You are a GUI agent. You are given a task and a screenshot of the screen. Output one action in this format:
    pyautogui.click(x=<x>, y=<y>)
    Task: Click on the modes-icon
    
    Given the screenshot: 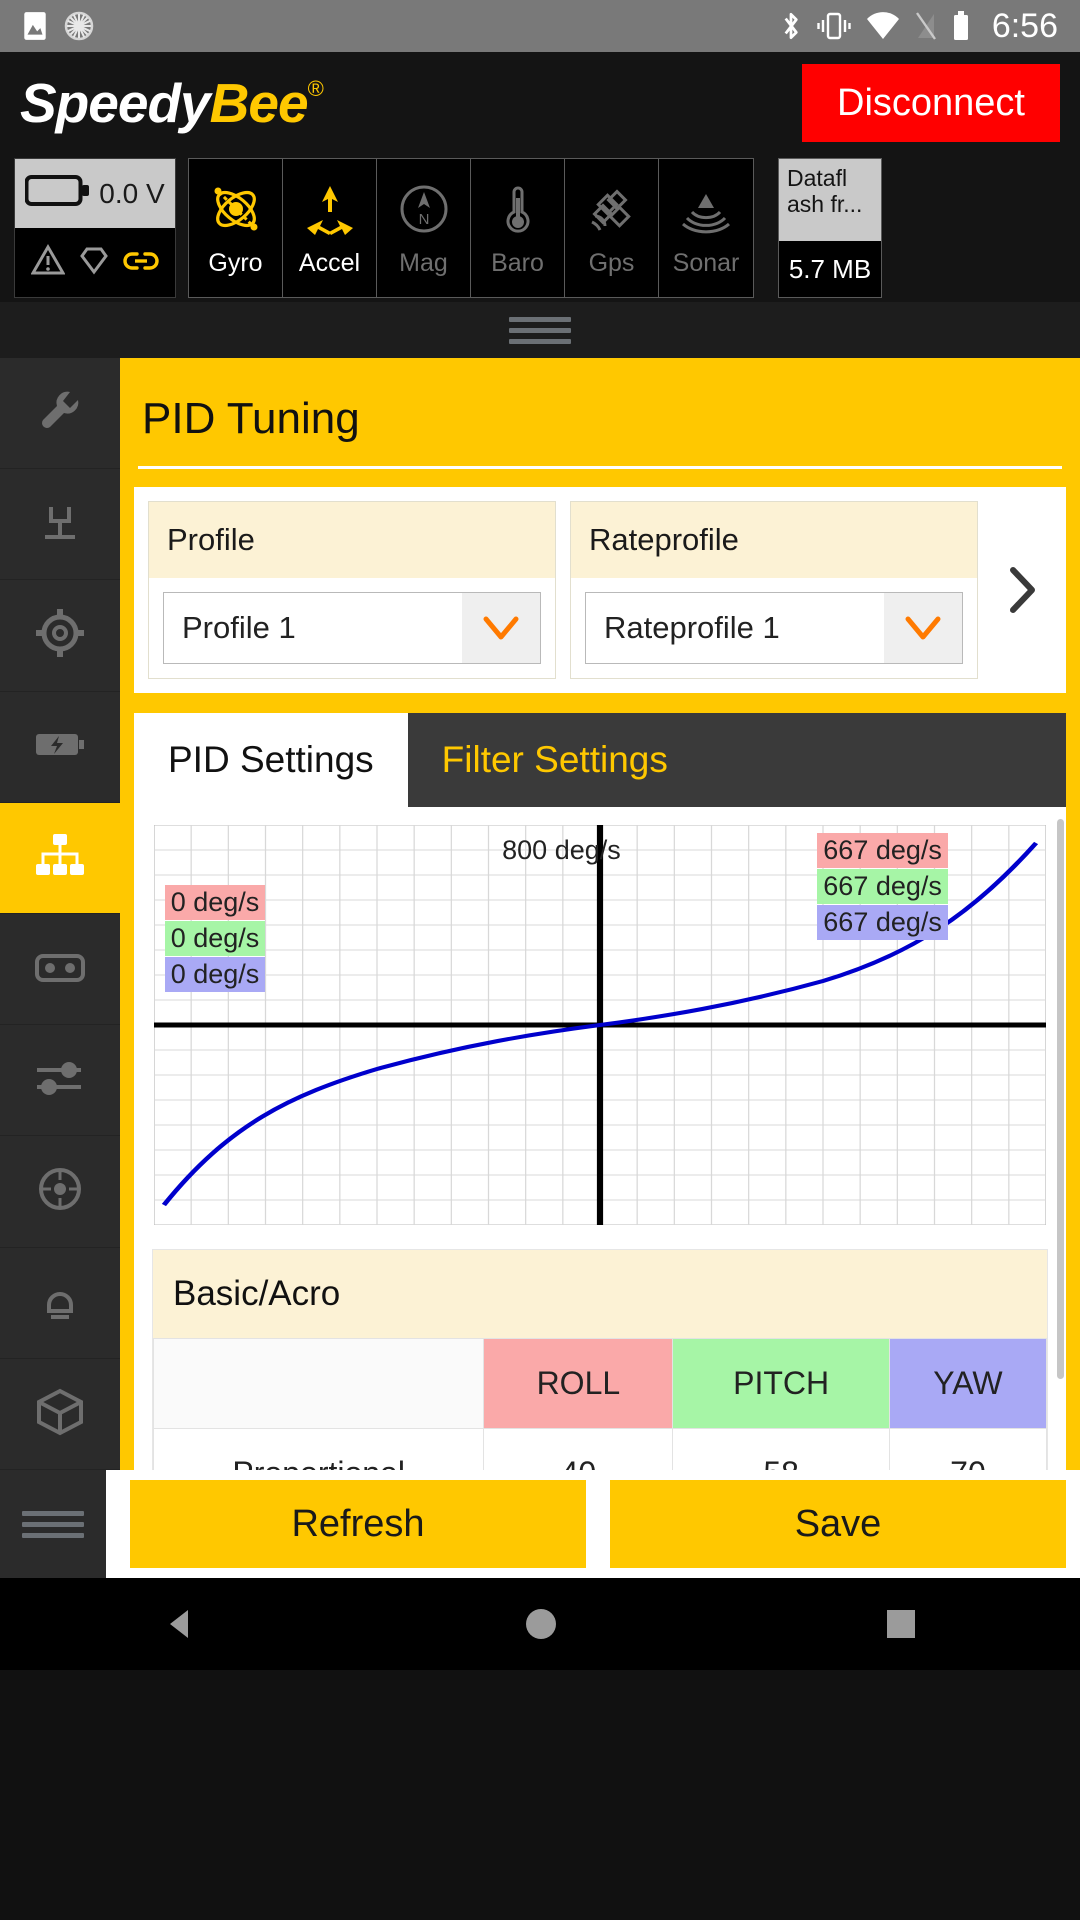 What is the action you would take?
    pyautogui.click(x=60, y=1080)
    